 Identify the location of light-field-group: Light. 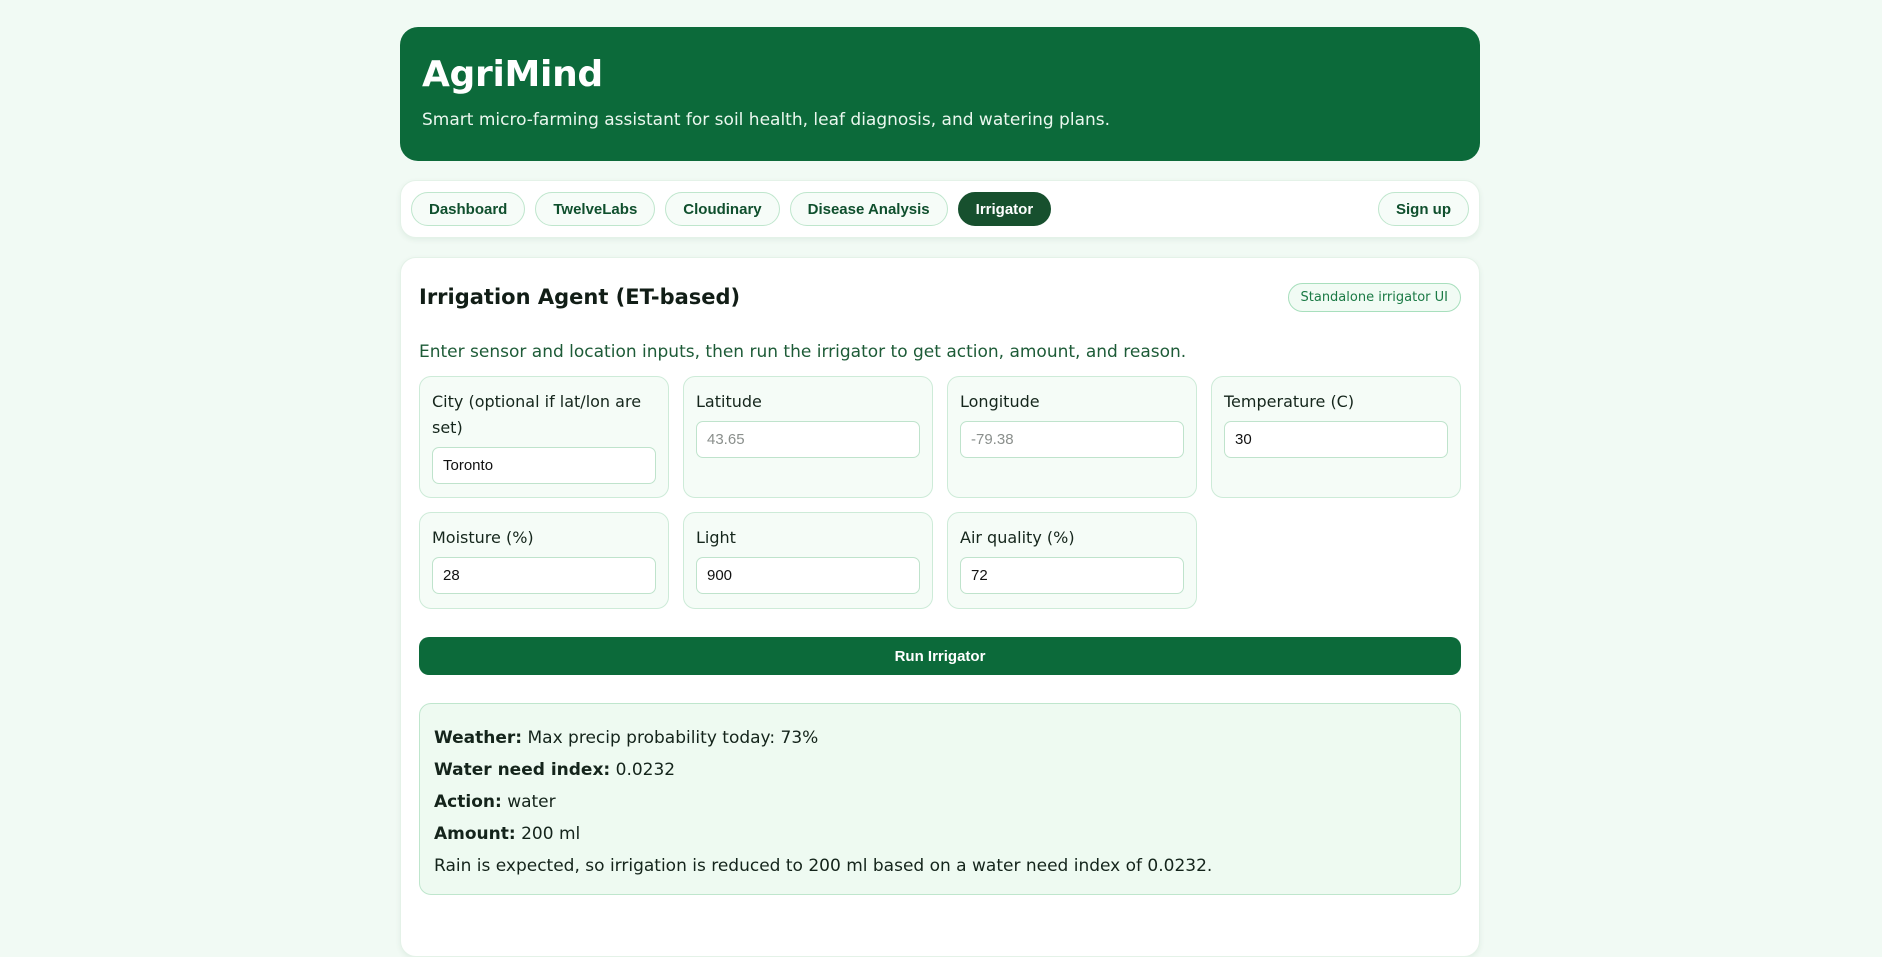
(808, 560).